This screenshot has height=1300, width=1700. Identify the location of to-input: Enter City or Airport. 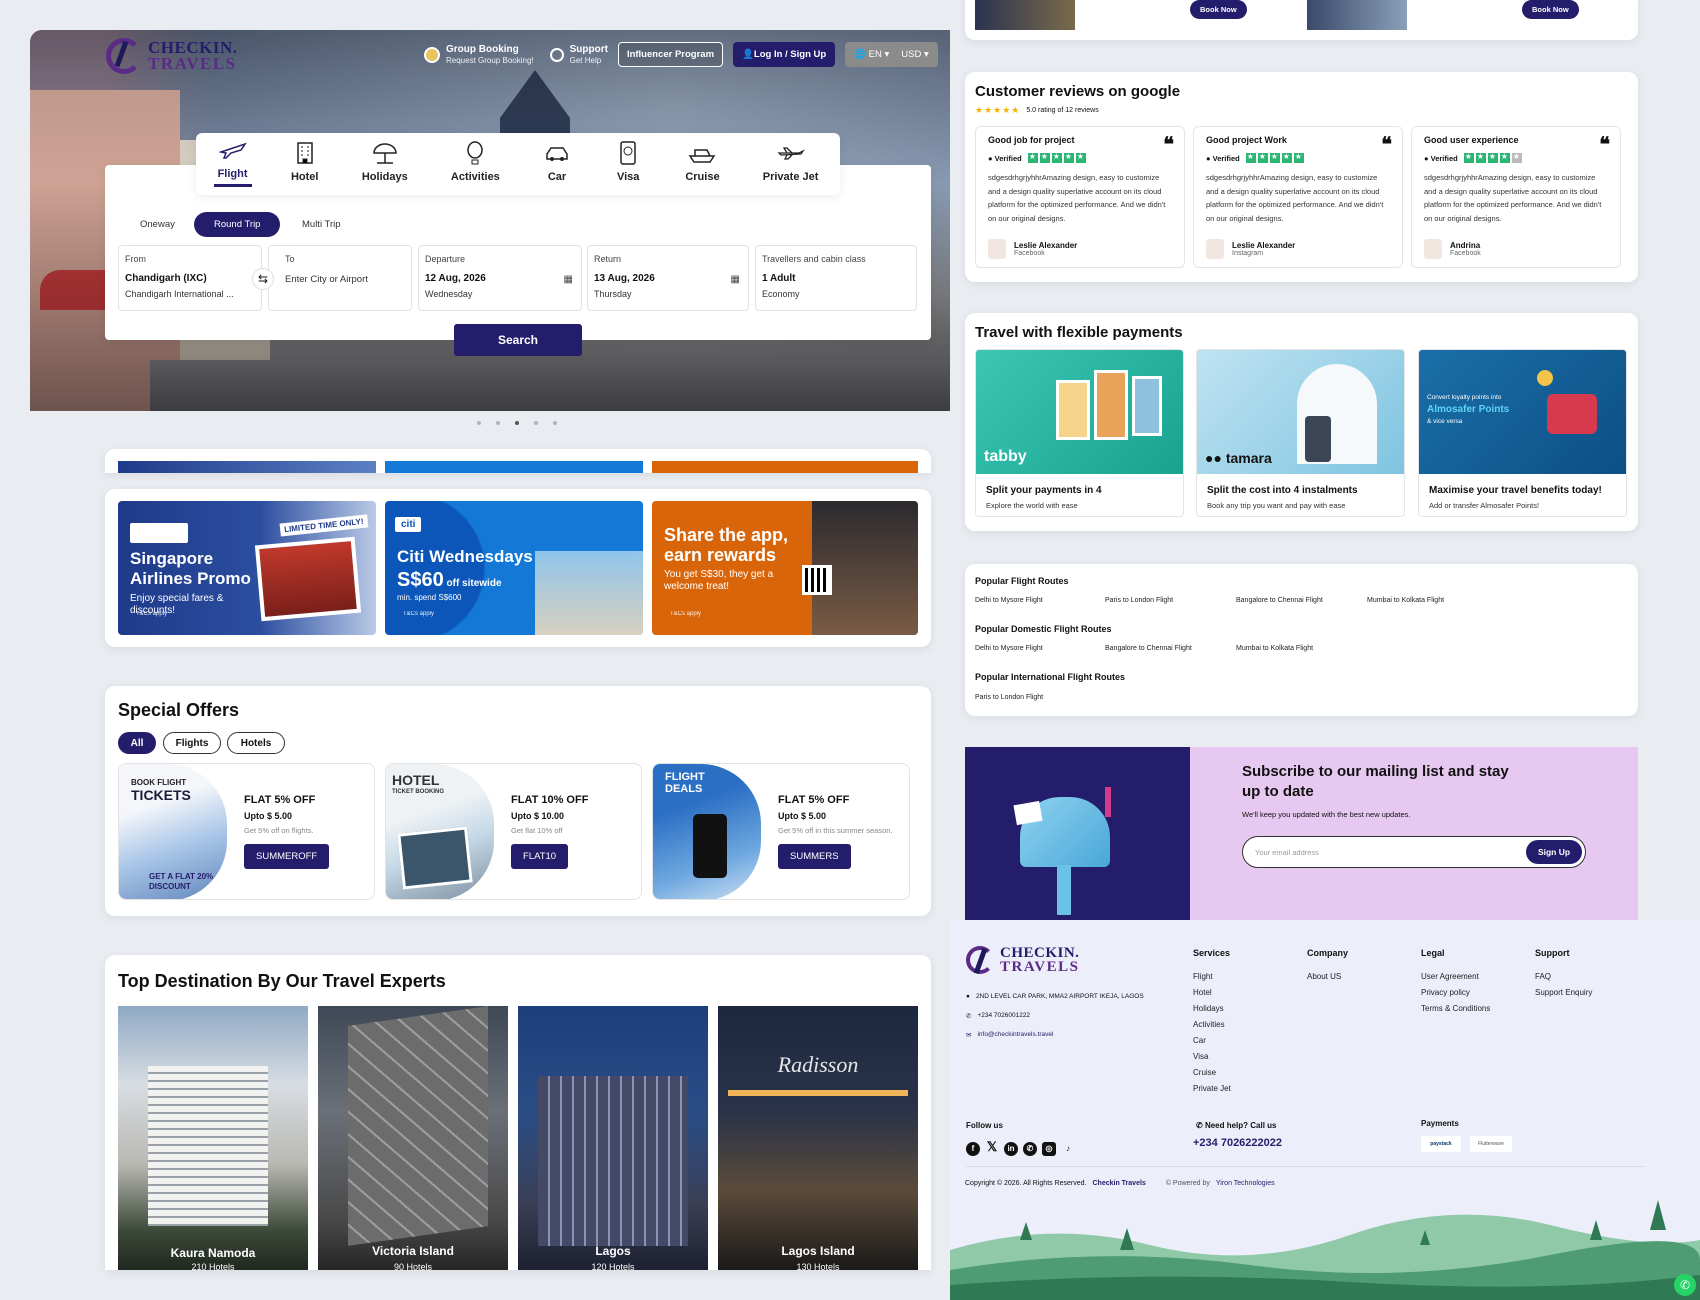
(345, 279).